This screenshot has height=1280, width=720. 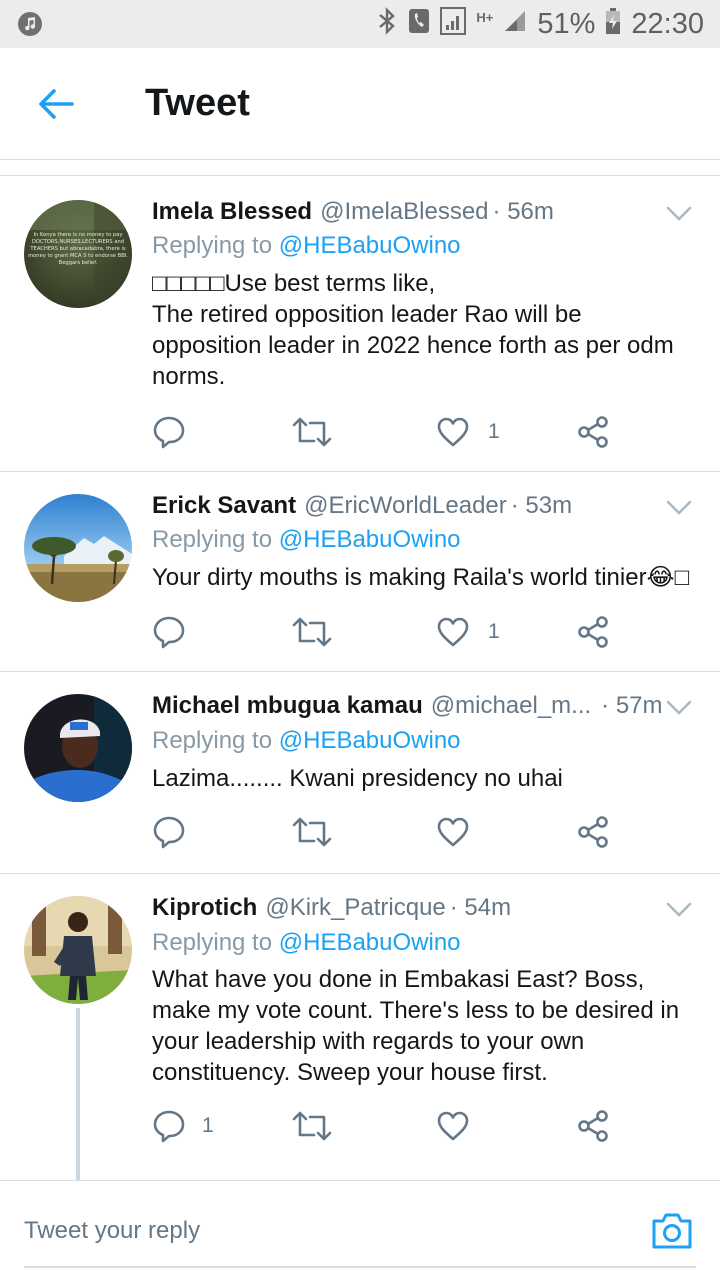 What do you see at coordinates (426, 706) in the screenshot?
I see `tweet-header: Michael mbugua kamau @michael_m... · 57m` at bounding box center [426, 706].